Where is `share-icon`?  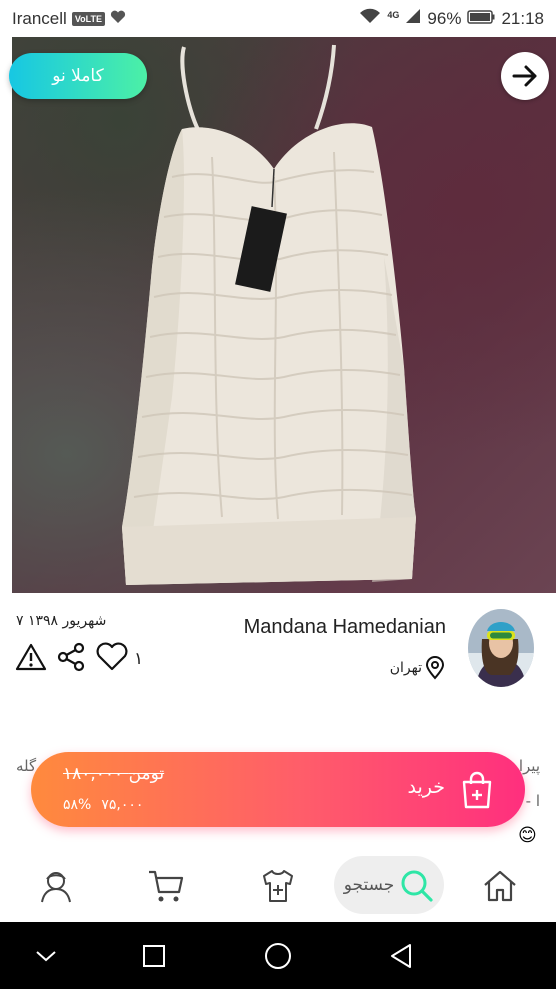 share-icon is located at coordinates (71, 657).